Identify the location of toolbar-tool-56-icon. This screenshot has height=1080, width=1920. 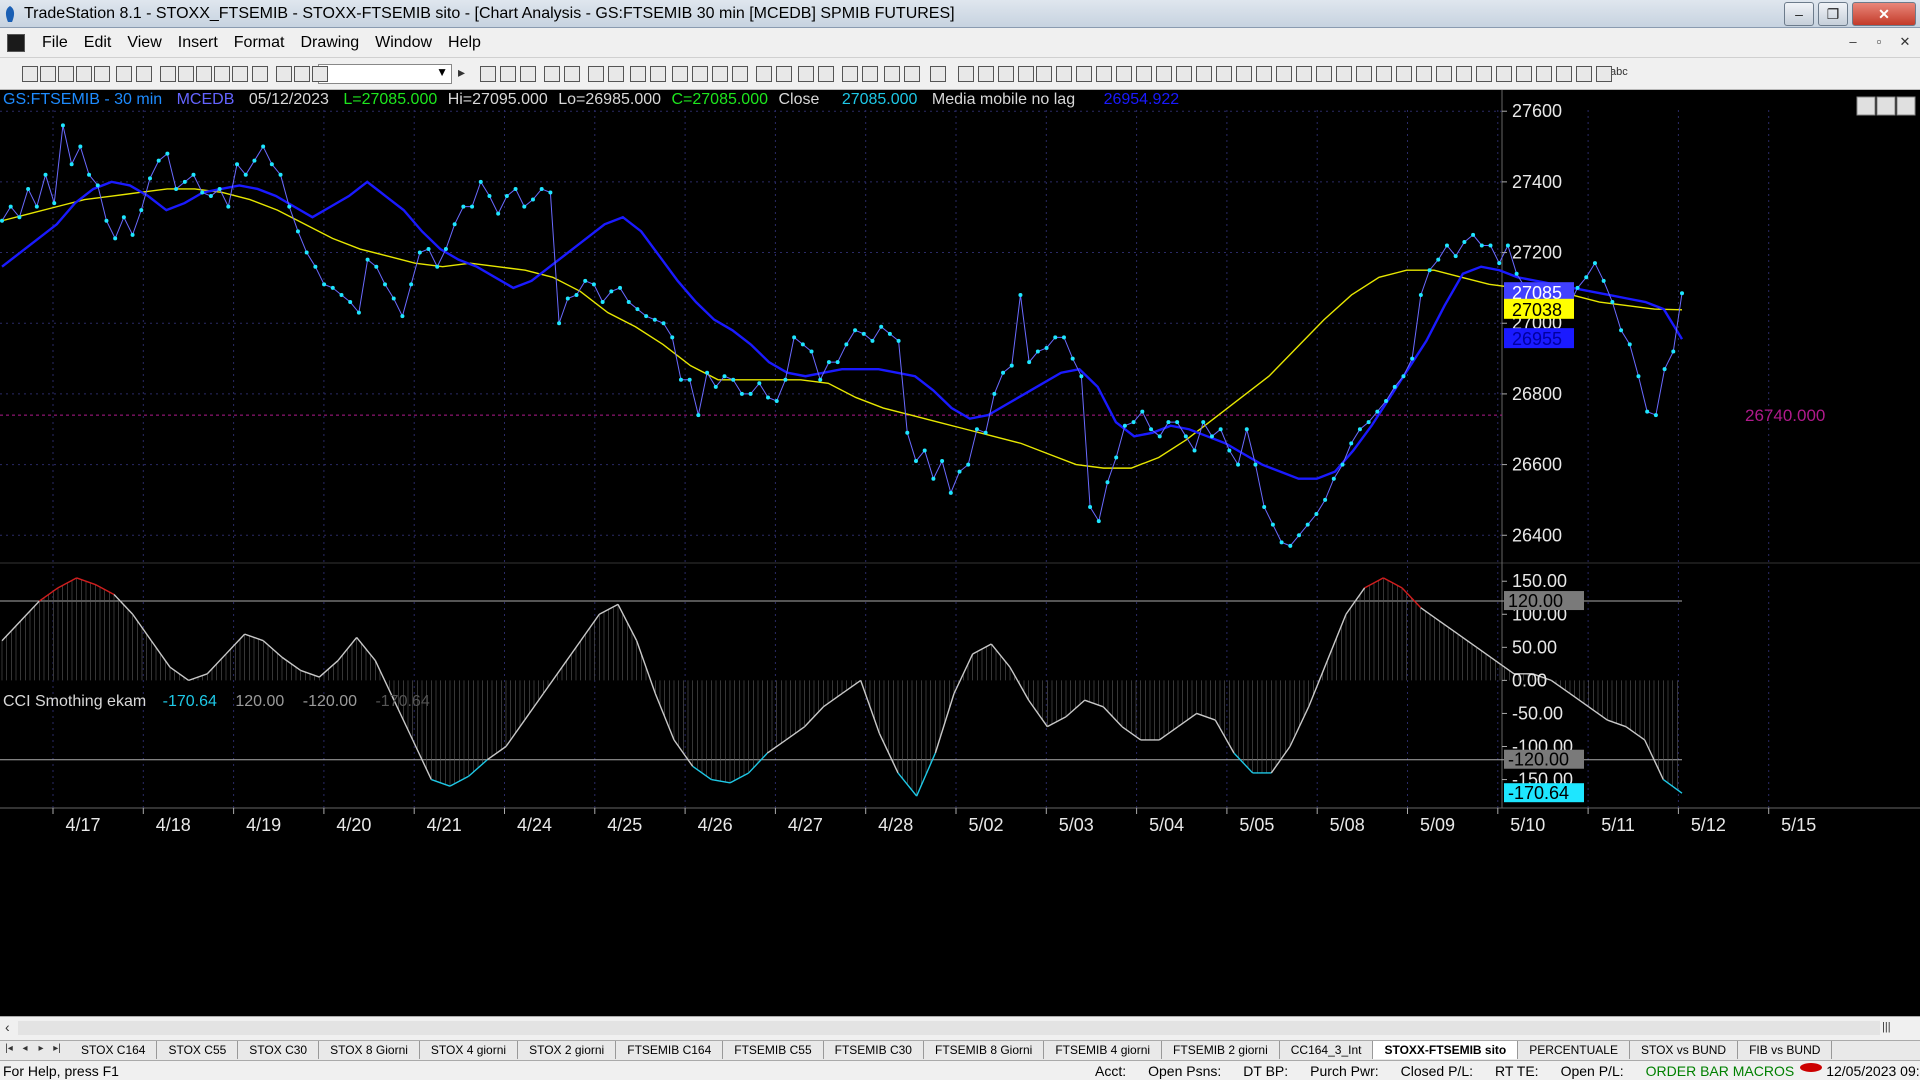
(1324, 74).